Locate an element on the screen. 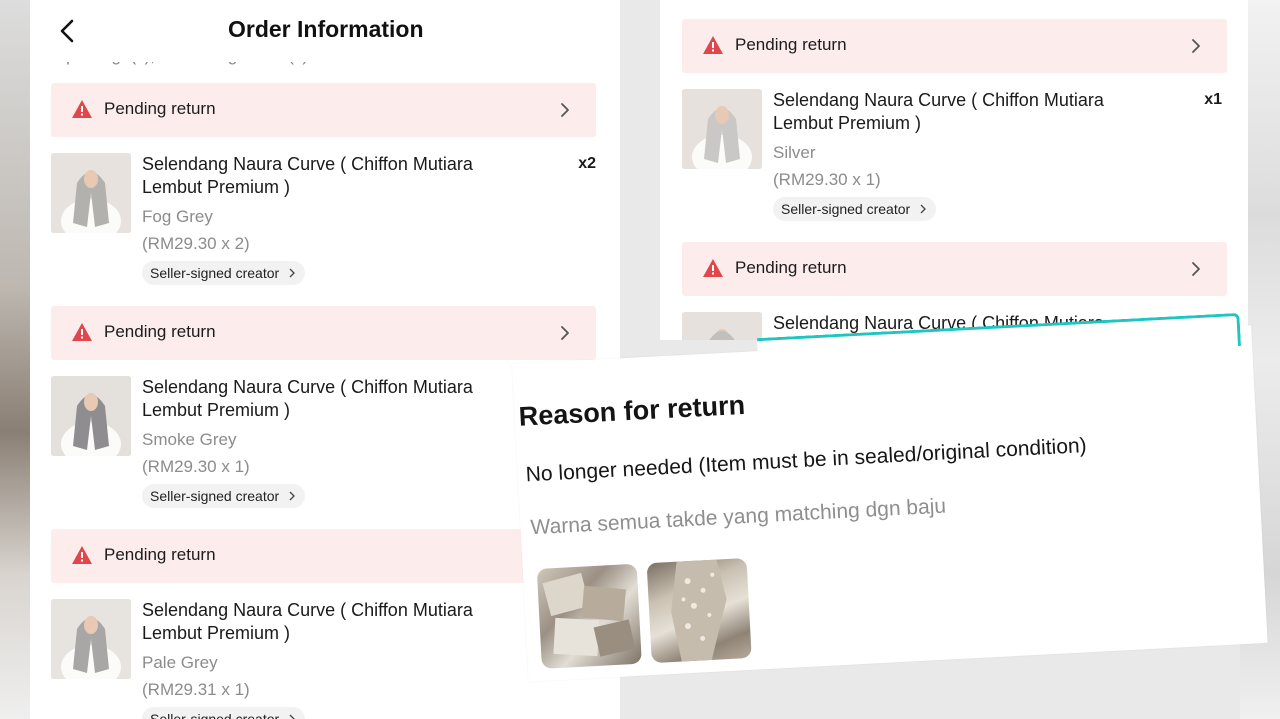 This screenshot has width=1280, height=719. product-price: (RM29.31 x 1) is located at coordinates (196, 689).